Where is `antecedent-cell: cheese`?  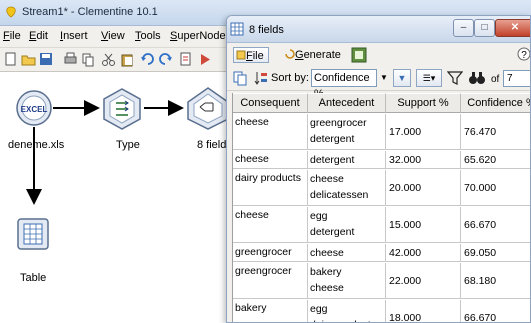 antecedent-cell: cheese is located at coordinates (347, 252).